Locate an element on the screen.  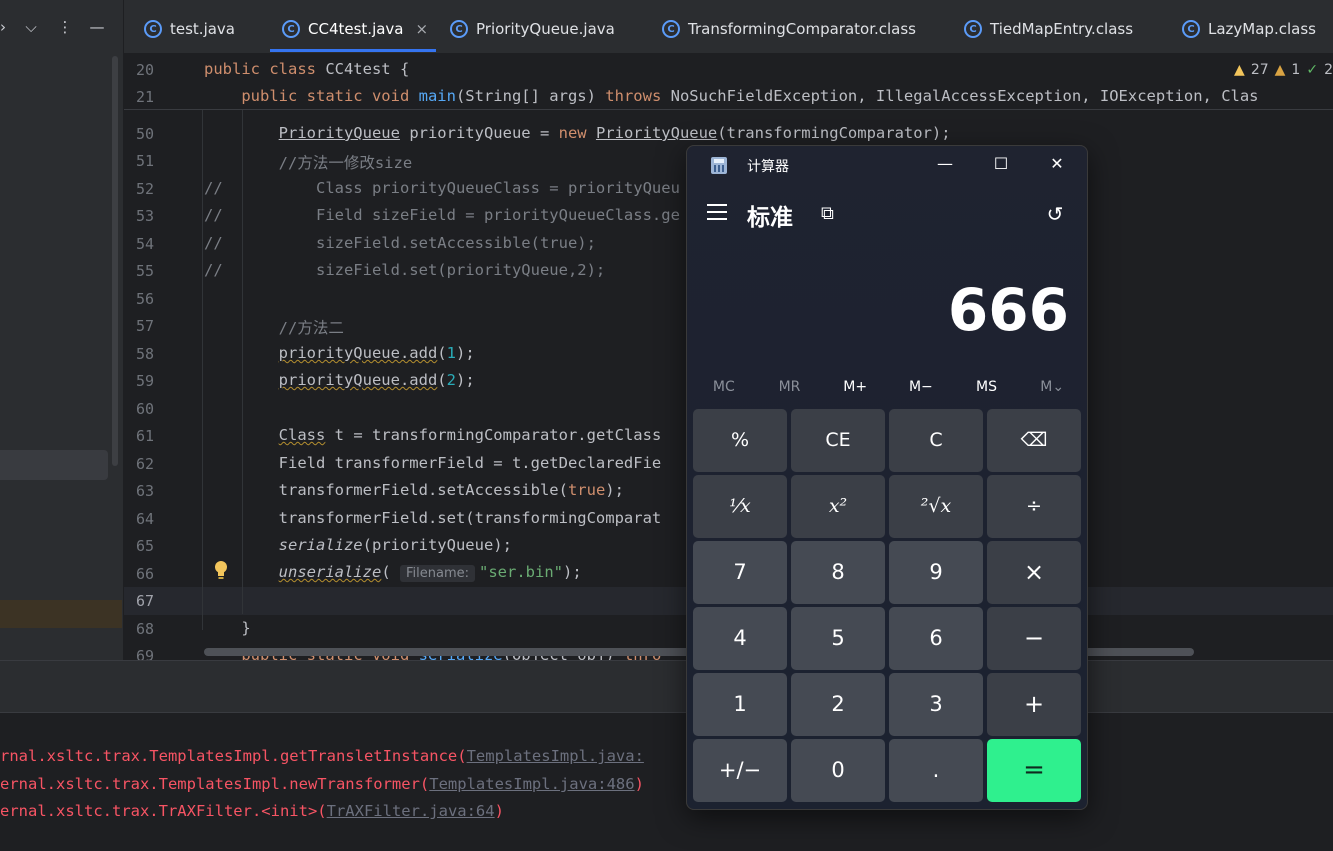
percent-button: % is located at coordinates (740, 440).